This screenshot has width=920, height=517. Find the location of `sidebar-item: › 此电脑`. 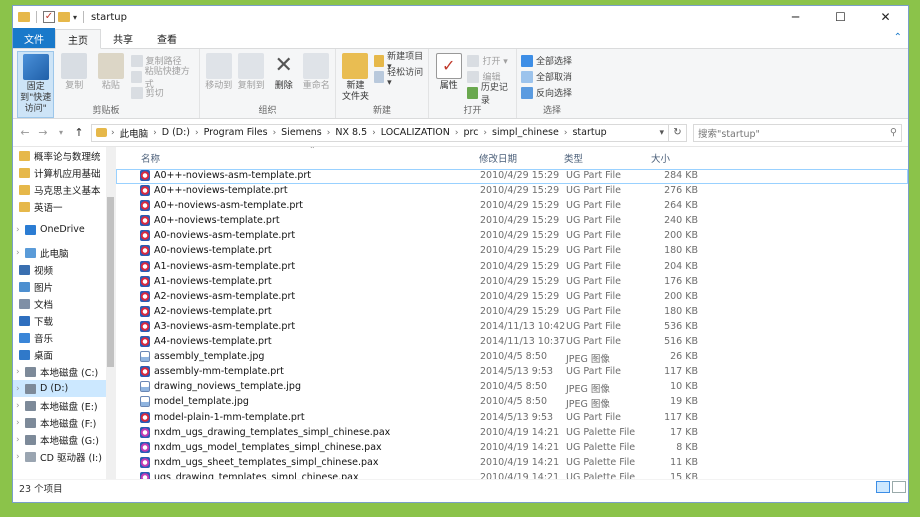

sidebar-item: › 此电脑 is located at coordinates (64, 252).